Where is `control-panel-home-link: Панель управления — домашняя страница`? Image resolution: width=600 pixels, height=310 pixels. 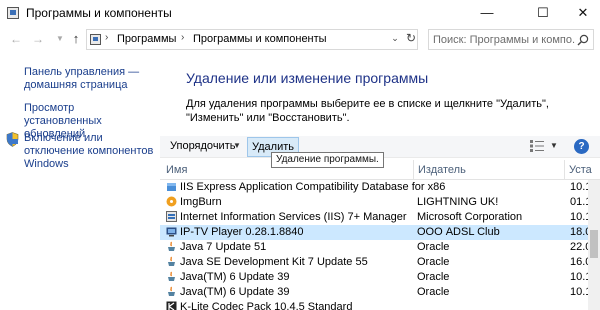 control-panel-home-link: Панель управления — домашняя страница is located at coordinates (89, 79).